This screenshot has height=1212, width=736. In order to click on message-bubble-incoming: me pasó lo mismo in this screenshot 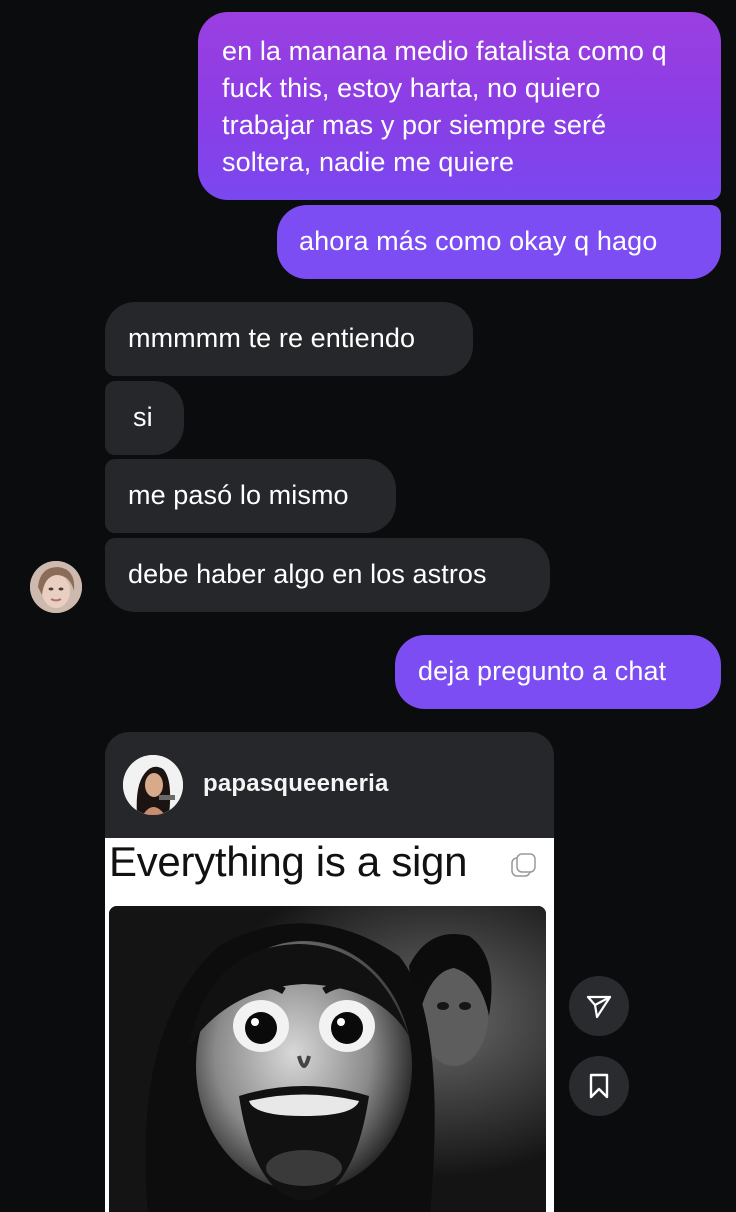, I will do `click(250, 496)`.